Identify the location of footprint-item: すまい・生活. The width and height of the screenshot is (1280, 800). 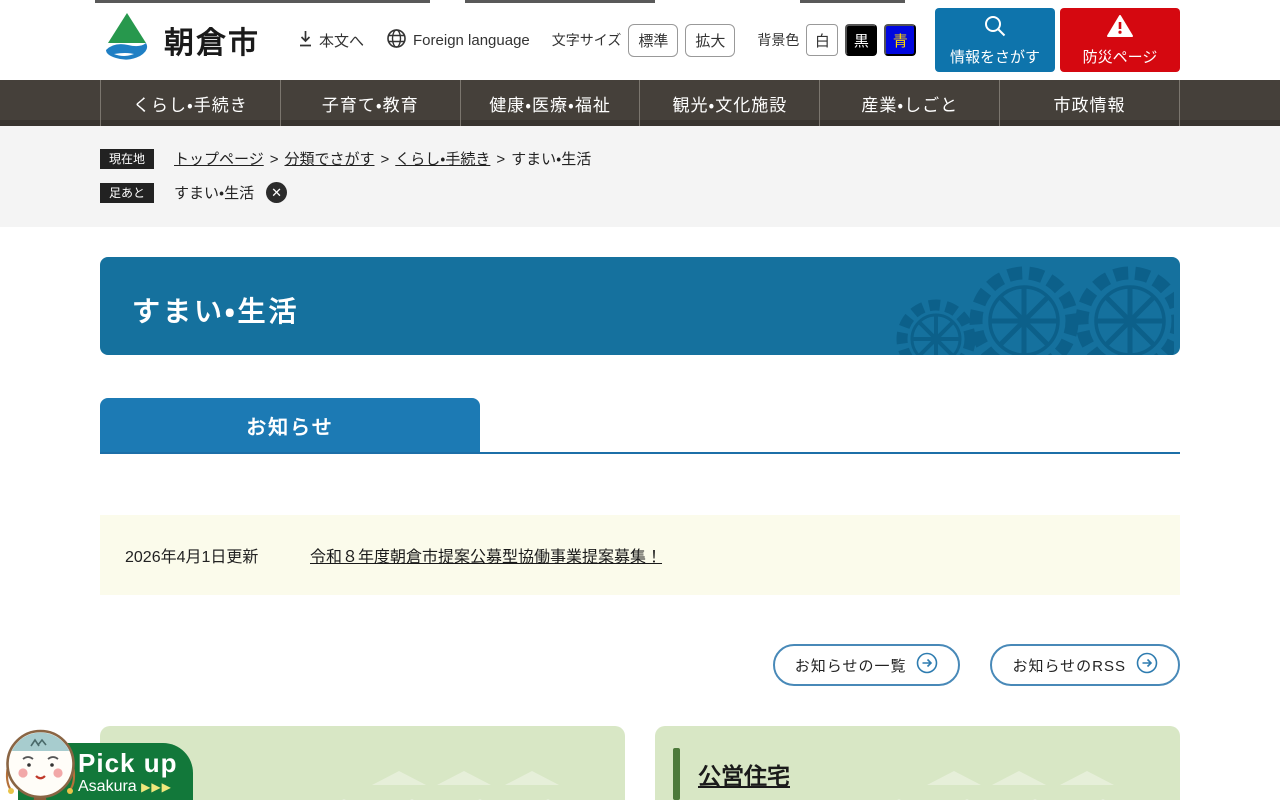
(214, 193).